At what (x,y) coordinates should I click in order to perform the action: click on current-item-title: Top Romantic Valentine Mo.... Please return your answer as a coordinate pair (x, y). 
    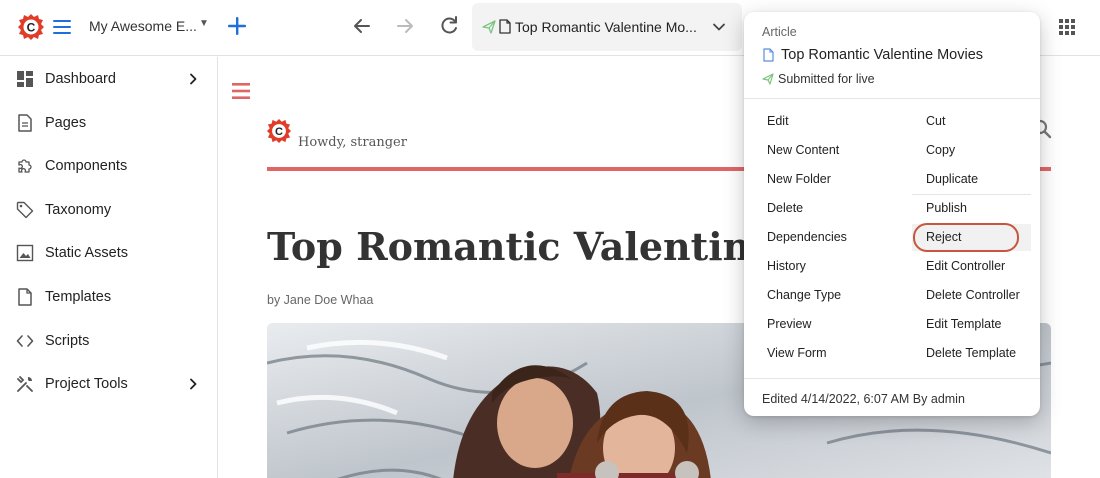
    Looking at the image, I should click on (606, 27).